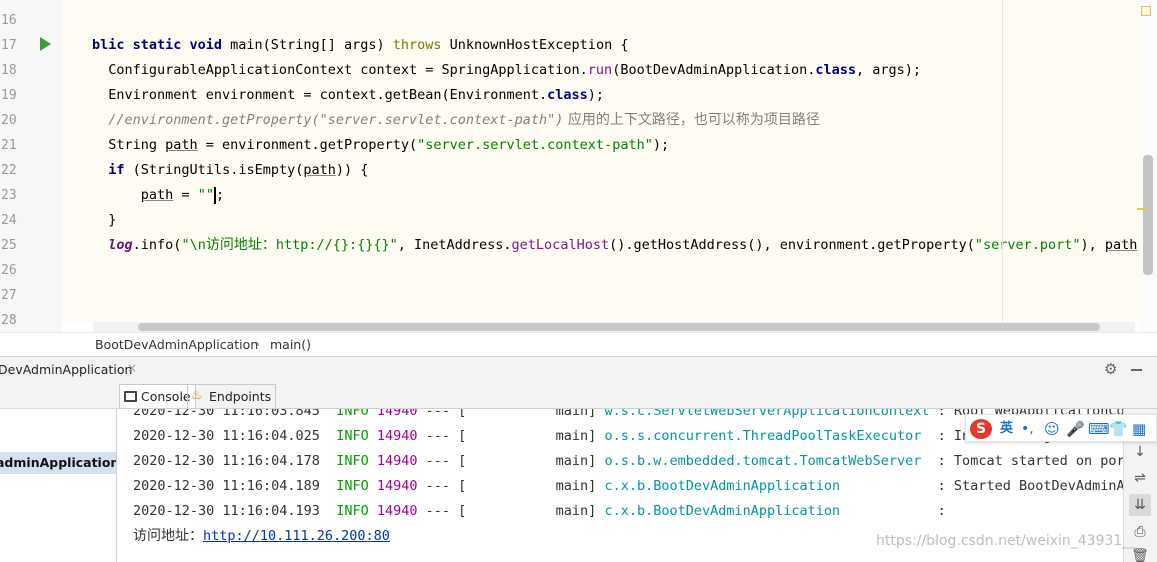 The width and height of the screenshot is (1157, 562). What do you see at coordinates (421, 45) in the screenshot?
I see `code-token: throws` at bounding box center [421, 45].